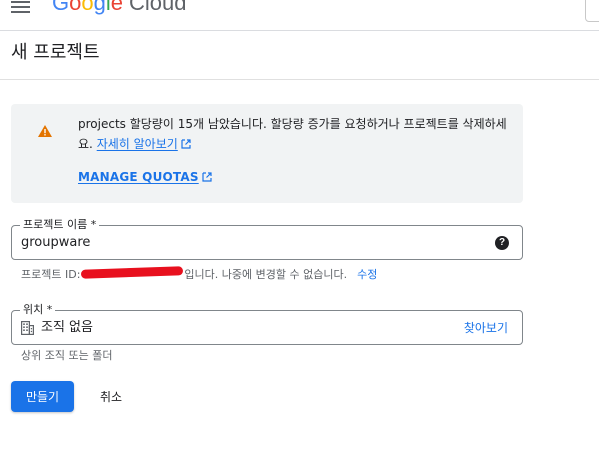  Describe the element at coordinates (60, 225) in the screenshot. I see `project-name-label: 프로젝트 이름 *` at that location.